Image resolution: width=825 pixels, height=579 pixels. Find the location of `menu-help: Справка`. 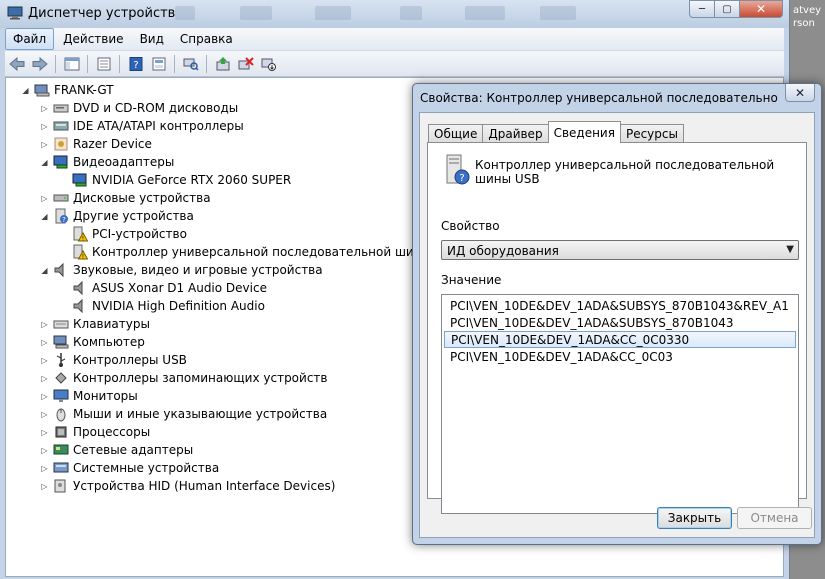

menu-help: Справка is located at coordinates (206, 39).